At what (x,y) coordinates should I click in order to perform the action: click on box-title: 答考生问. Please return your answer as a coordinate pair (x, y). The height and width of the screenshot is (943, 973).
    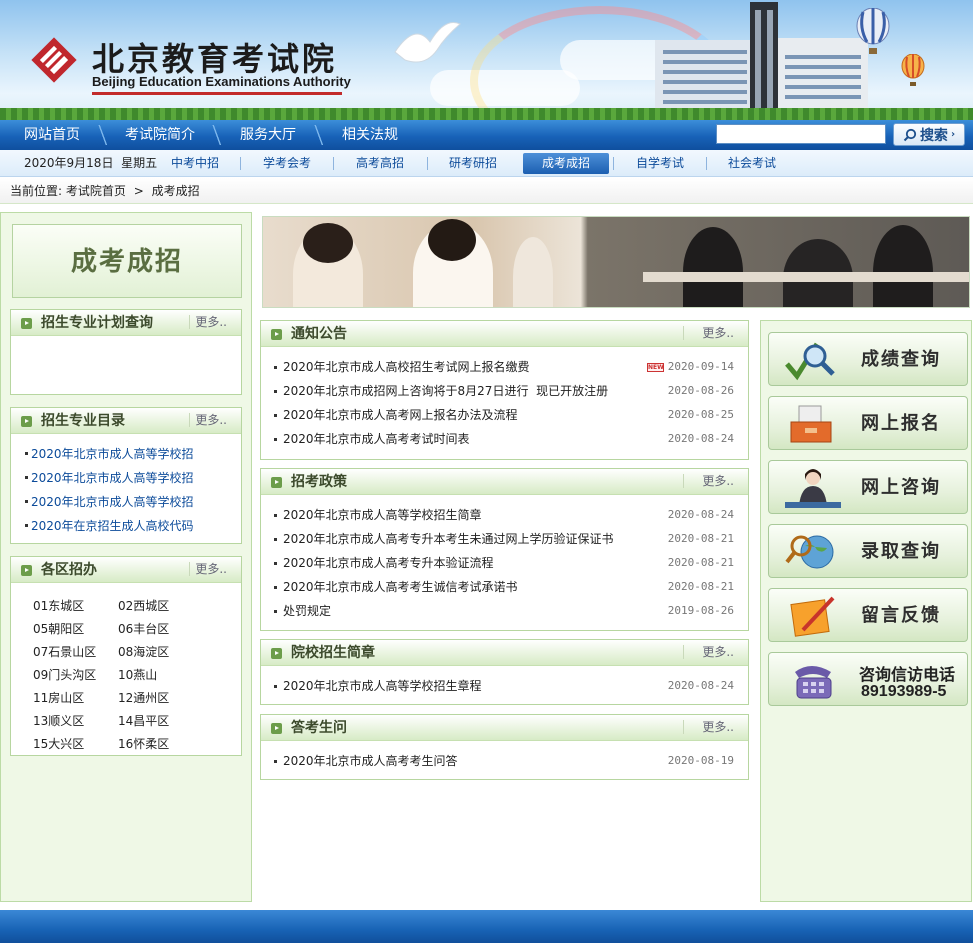
    Looking at the image, I should click on (319, 728).